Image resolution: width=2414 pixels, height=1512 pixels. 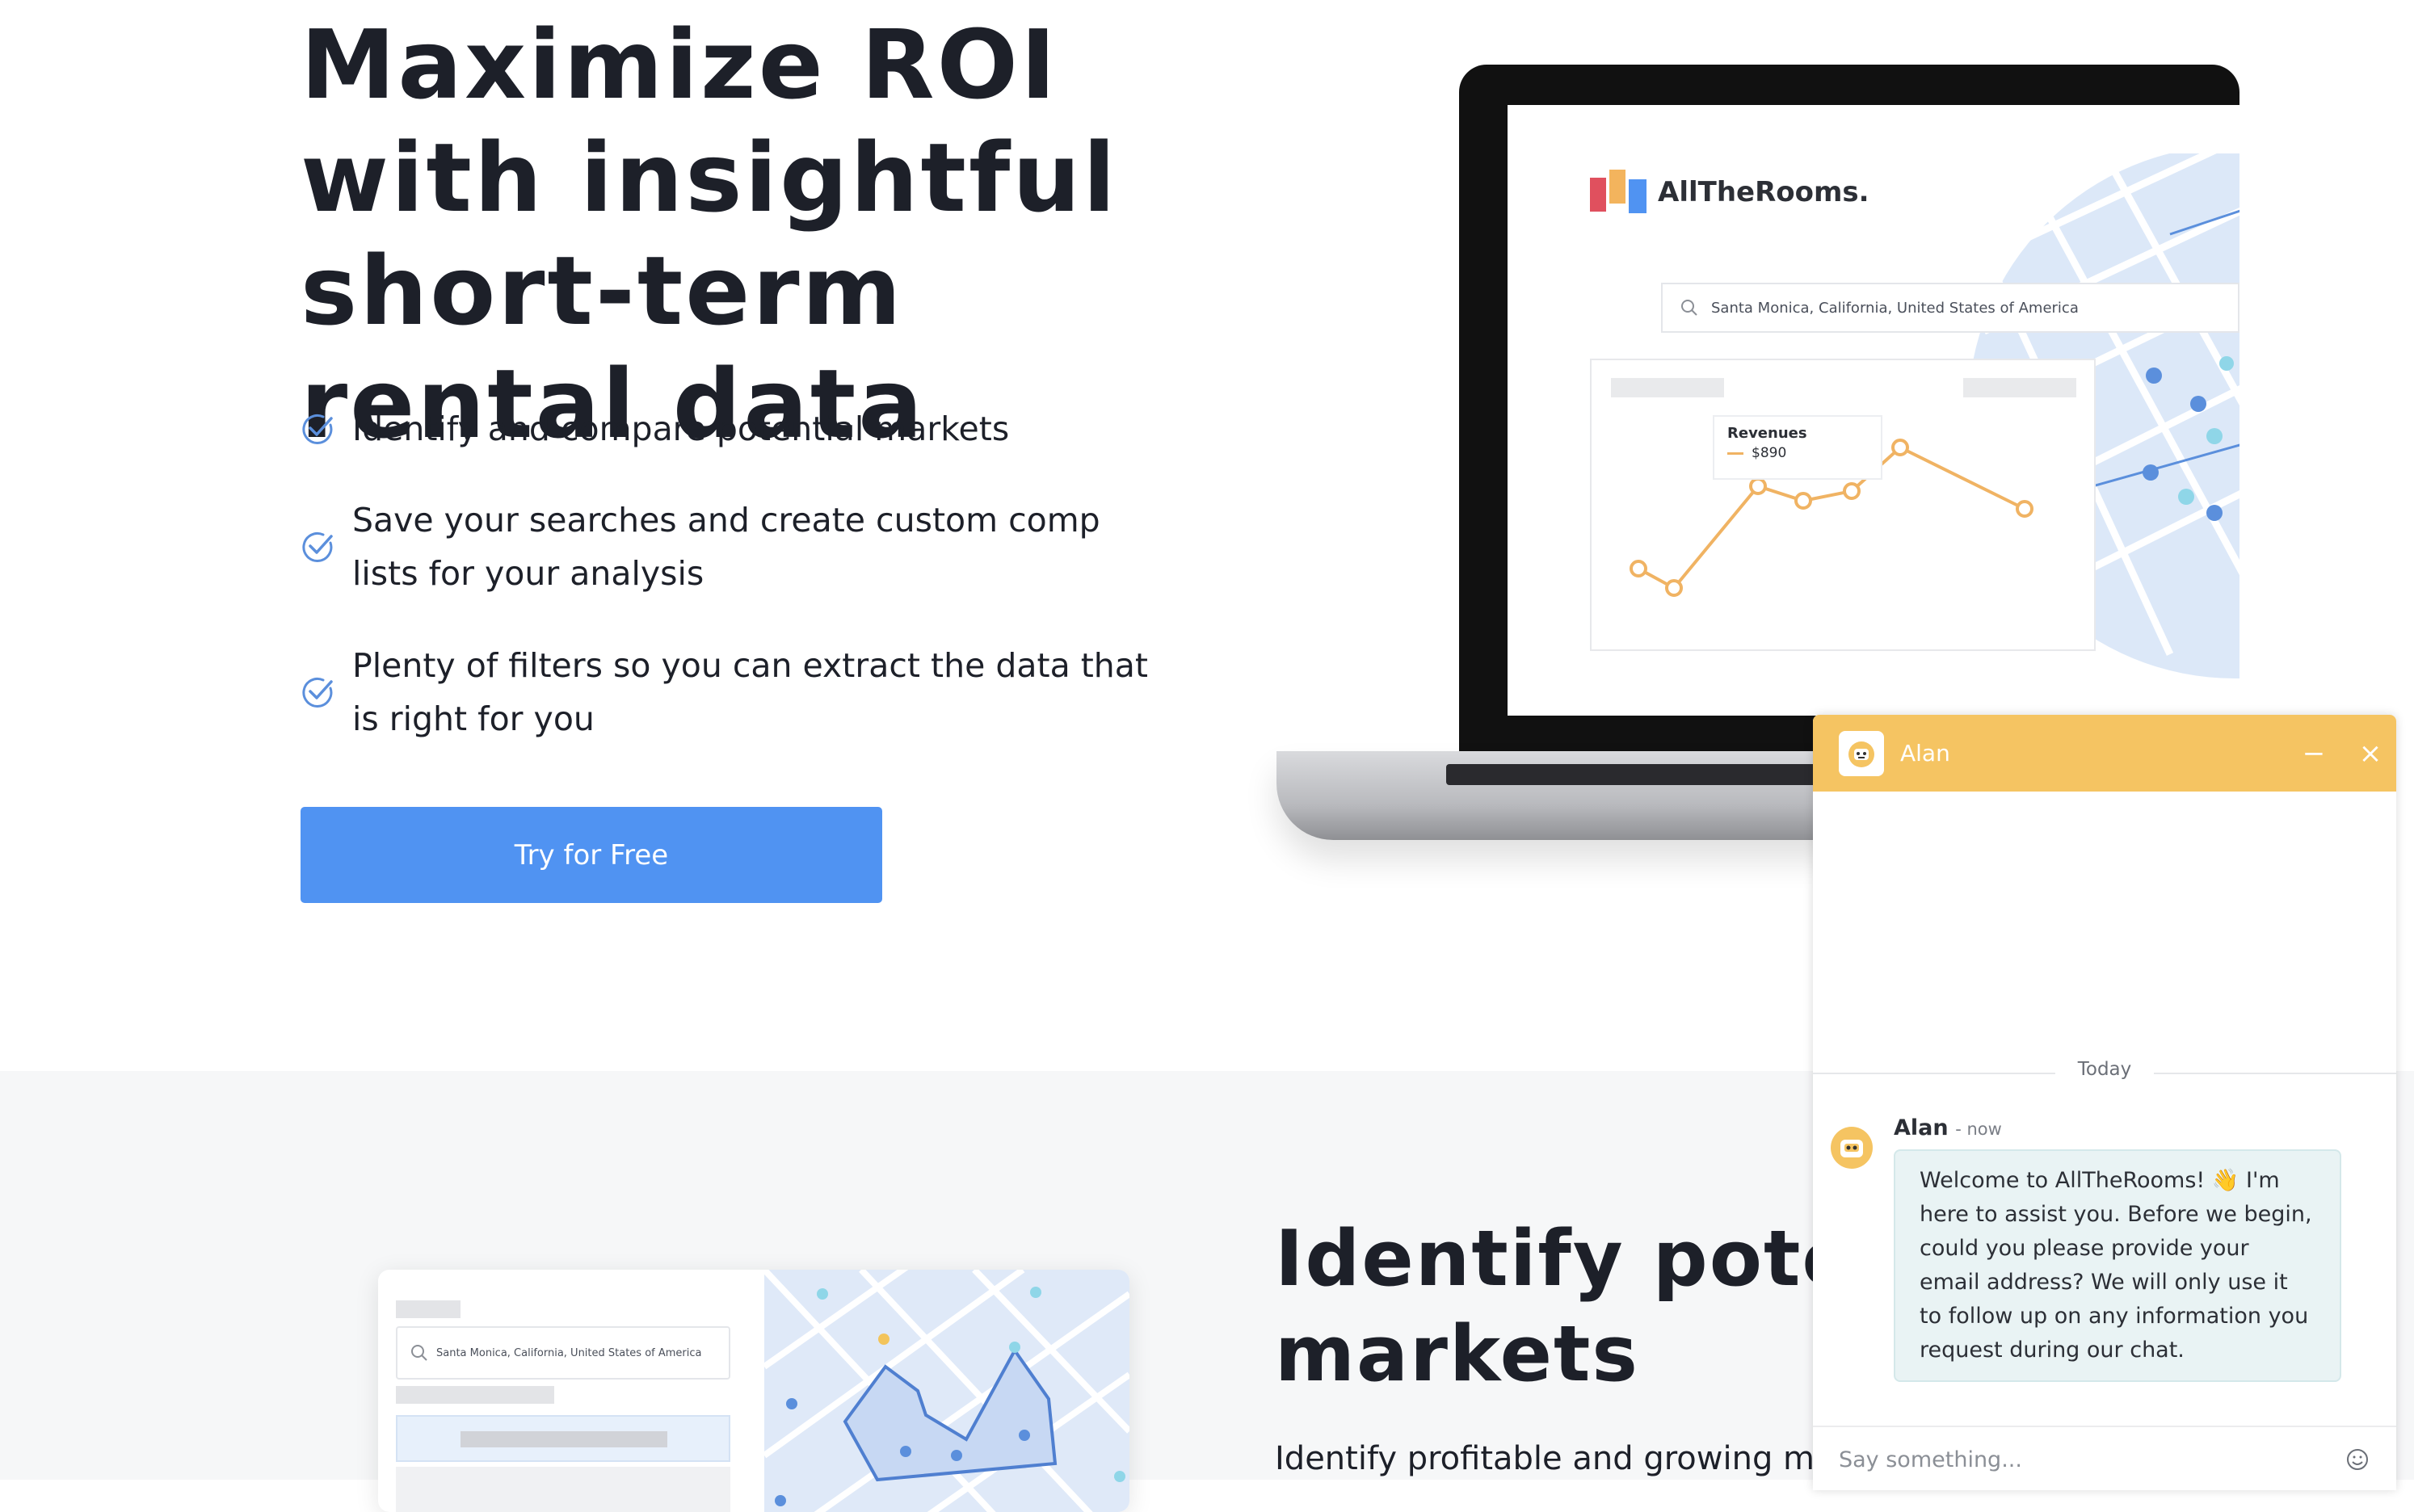 I want to click on brand-name: AllTheRooms., so click(x=1764, y=192).